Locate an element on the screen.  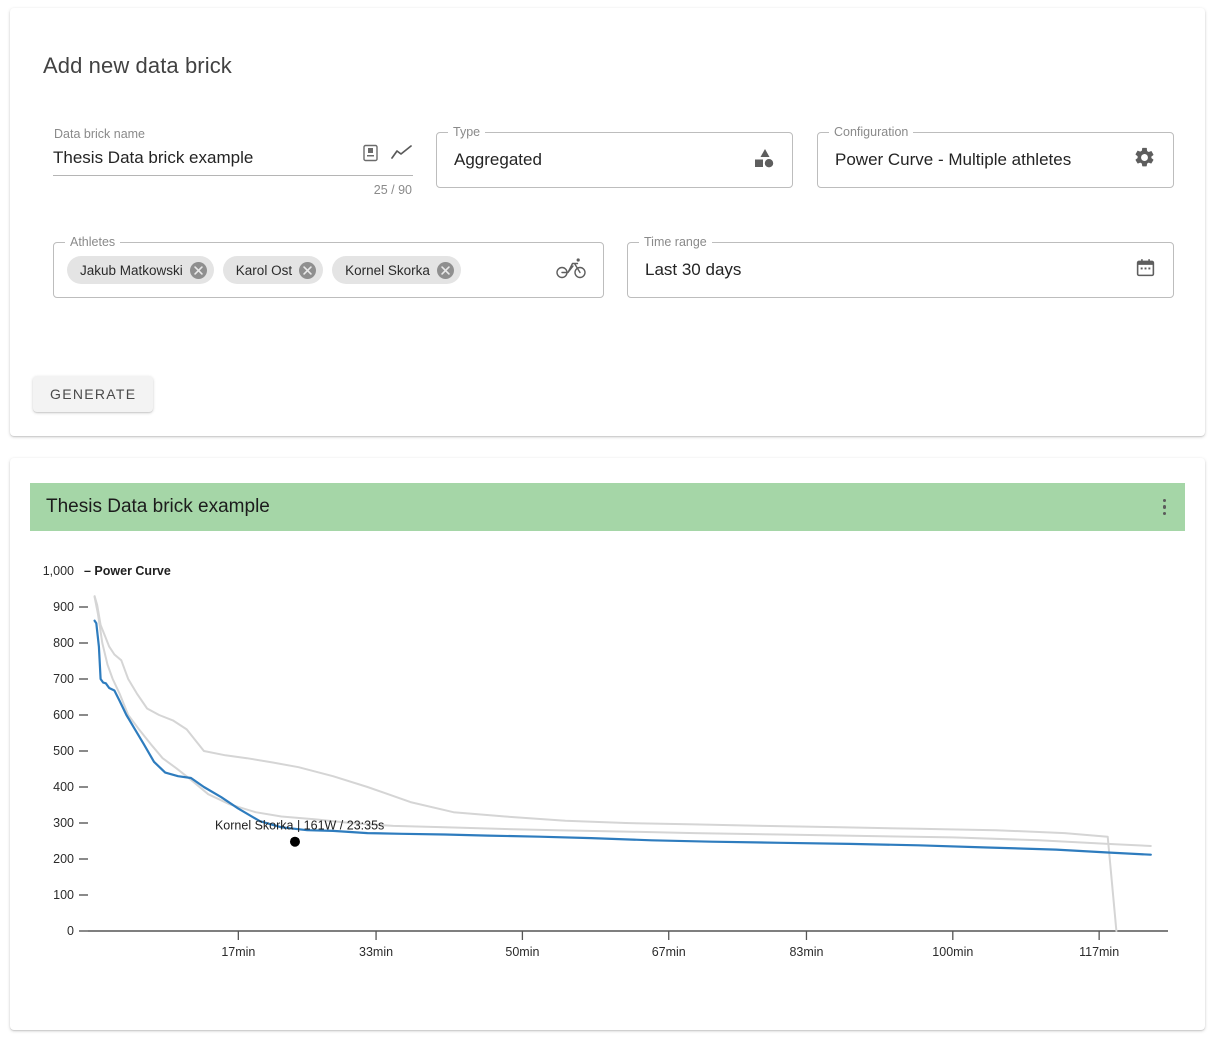
chart-annotation-marker is located at coordinates (294, 841).